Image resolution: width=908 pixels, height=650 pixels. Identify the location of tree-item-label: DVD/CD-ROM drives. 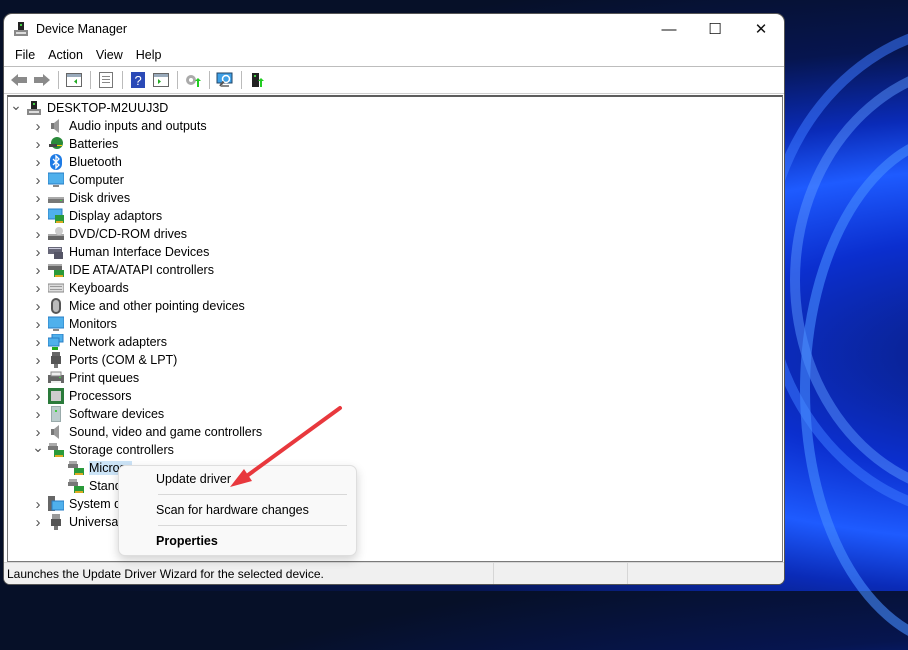
(128, 234).